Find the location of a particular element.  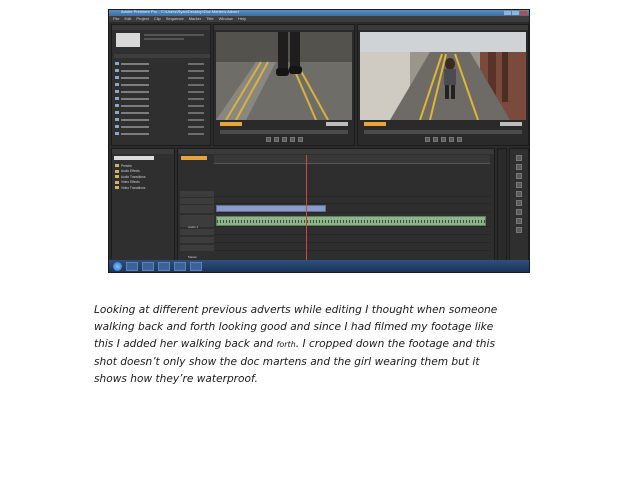

hand-icon is located at coordinates (519, 221).